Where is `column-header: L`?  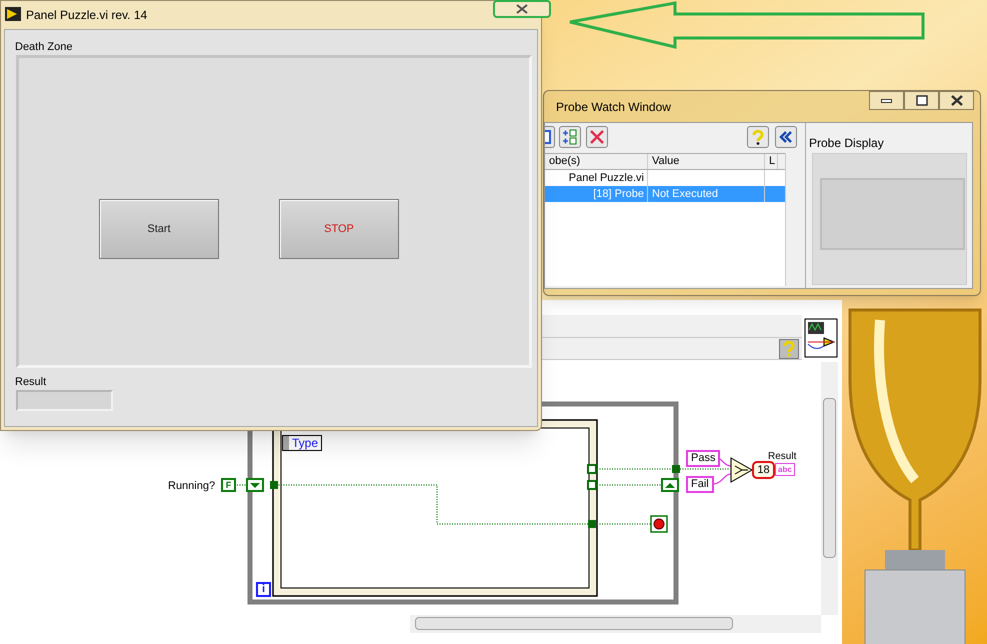 column-header: L is located at coordinates (771, 161).